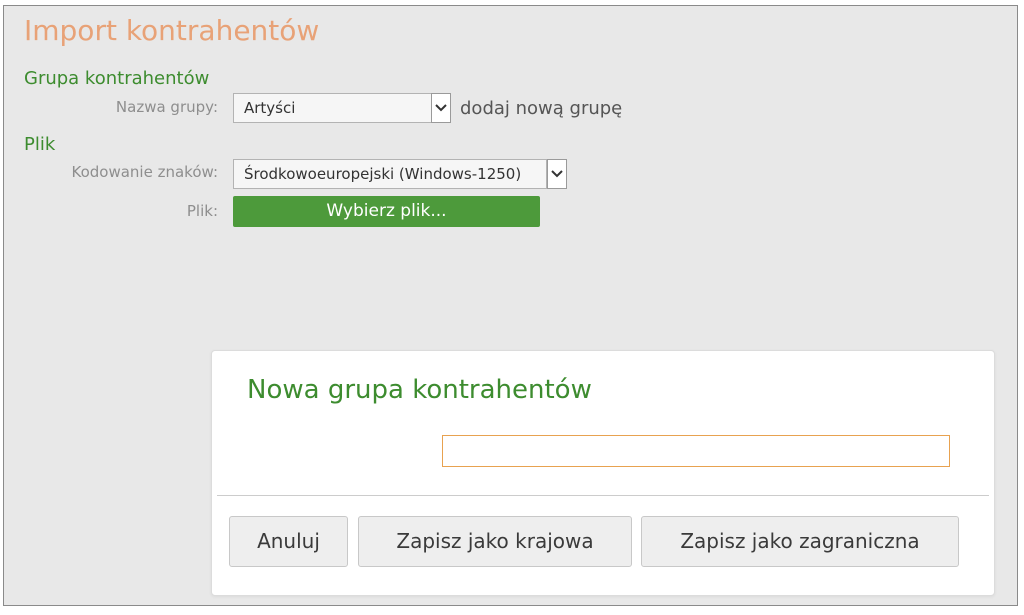 This screenshot has height=615, width=1024. Describe the element at coordinates (172, 30) in the screenshot. I see `page-title: Import kontrahentów` at that location.